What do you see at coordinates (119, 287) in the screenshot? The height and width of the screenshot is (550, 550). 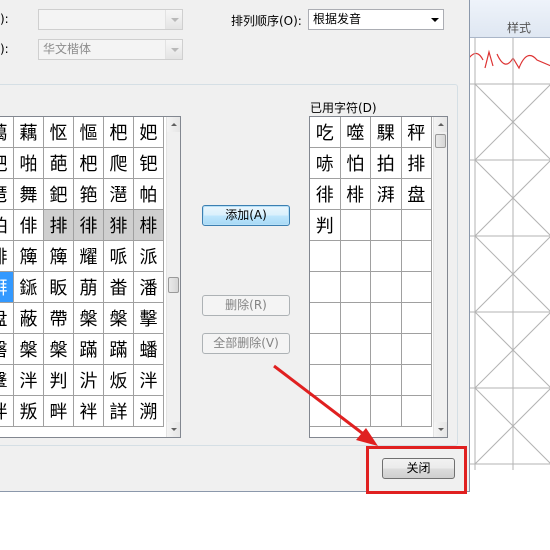 I see `available-char-cell: 畨` at bounding box center [119, 287].